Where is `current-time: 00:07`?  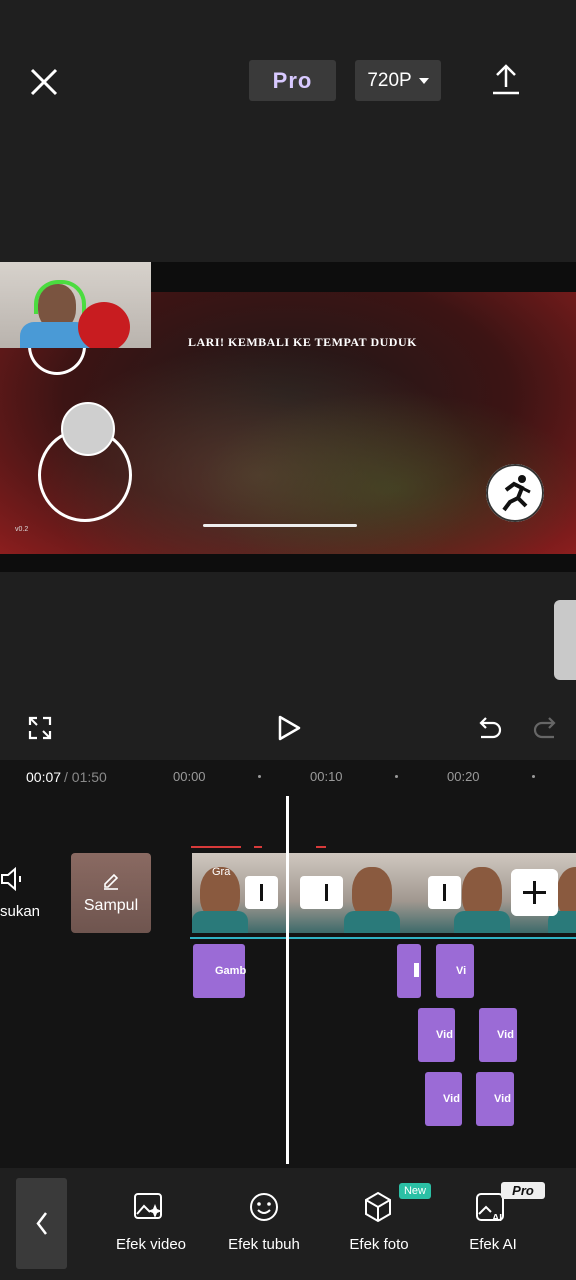 current-time: 00:07 is located at coordinates (44, 777).